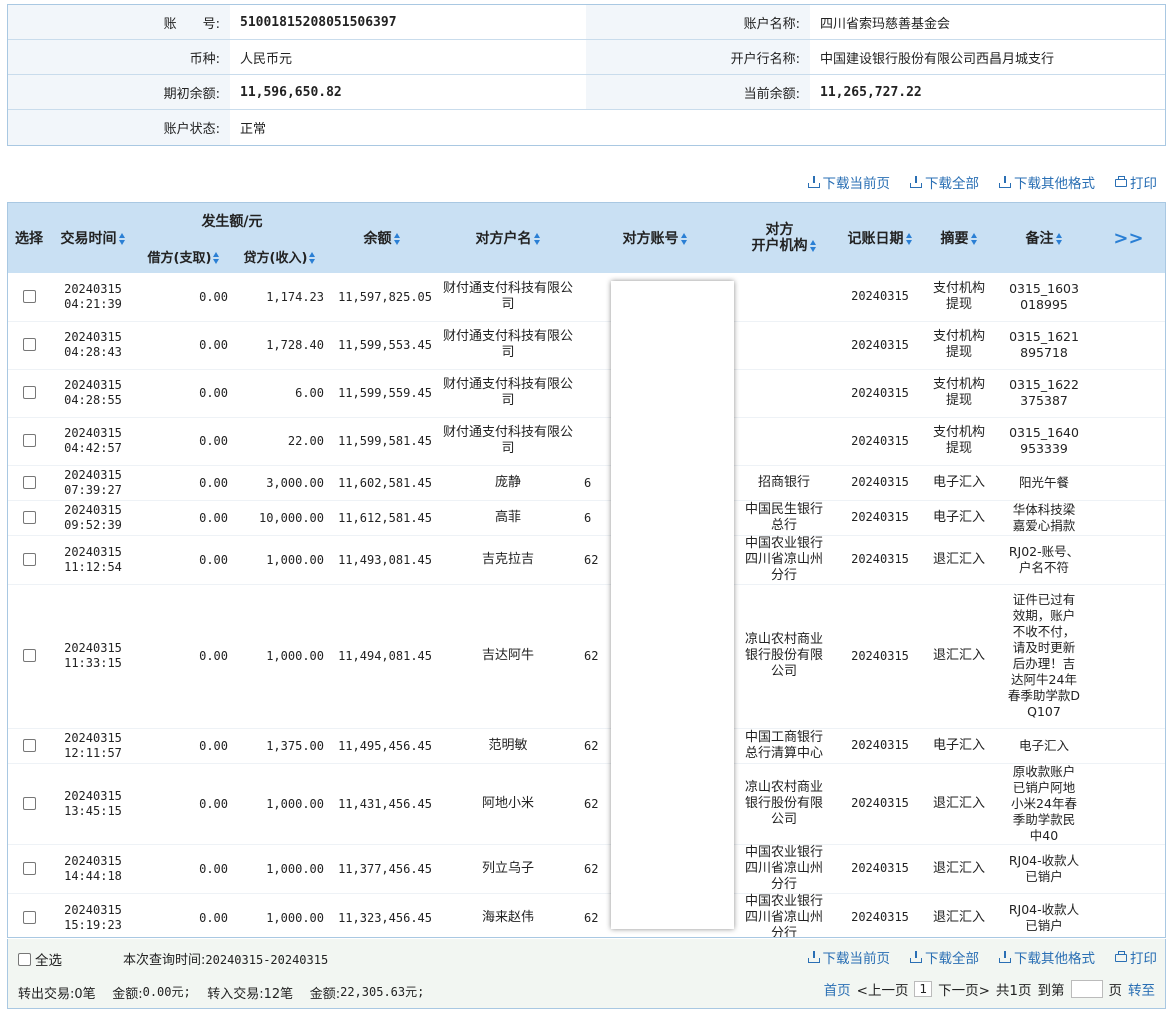 Image resolution: width=1167 pixels, height=1013 pixels. What do you see at coordinates (24, 959) in the screenshot?
I see `select-all-checkbox` at bounding box center [24, 959].